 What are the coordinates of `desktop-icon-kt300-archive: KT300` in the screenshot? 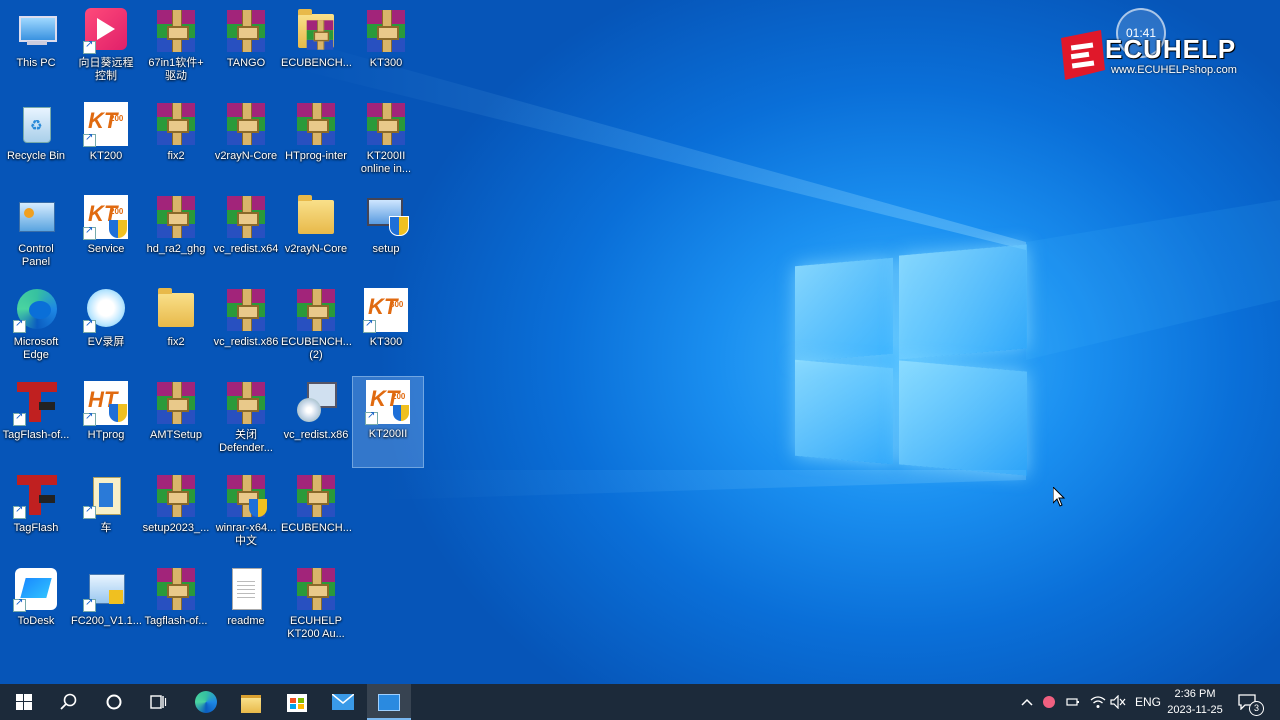 It's located at (386, 51).